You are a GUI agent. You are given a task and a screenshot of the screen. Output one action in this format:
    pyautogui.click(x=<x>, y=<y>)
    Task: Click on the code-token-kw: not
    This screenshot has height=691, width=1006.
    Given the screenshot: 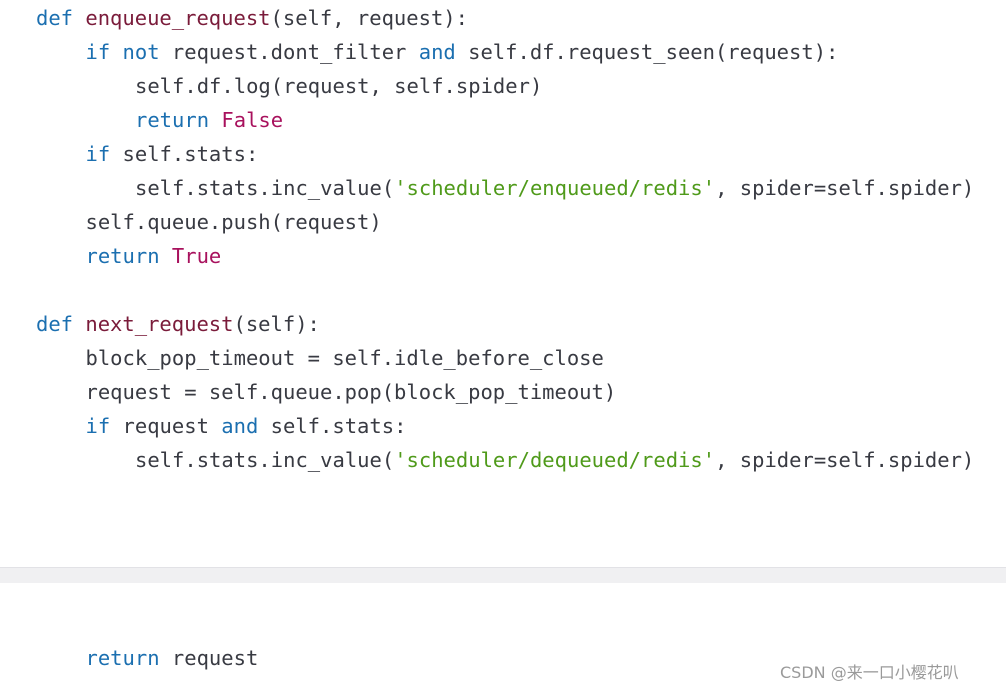 What is the action you would take?
    pyautogui.click(x=141, y=52)
    